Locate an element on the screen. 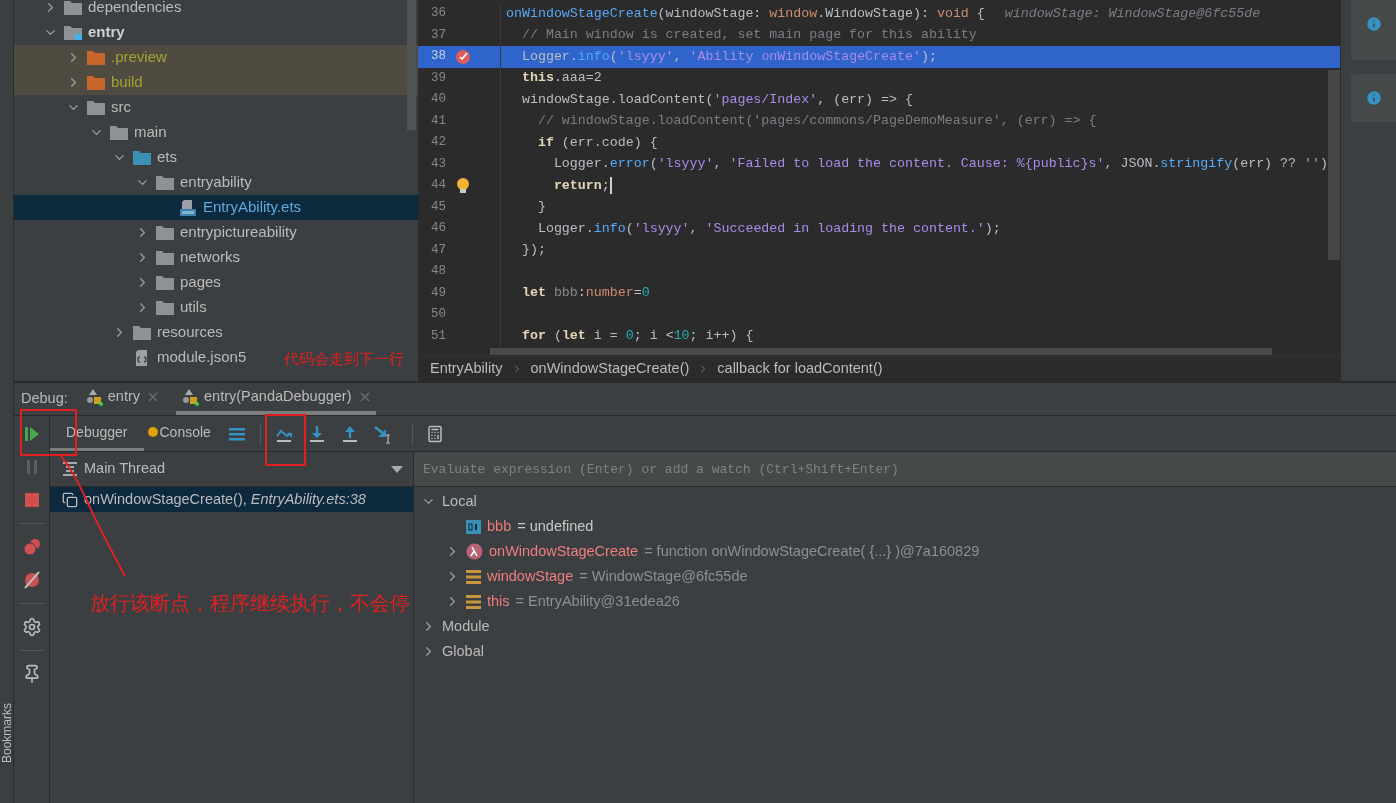 The image size is (1396, 803). breadcrumb: callback for loadContent() is located at coordinates (800, 369).